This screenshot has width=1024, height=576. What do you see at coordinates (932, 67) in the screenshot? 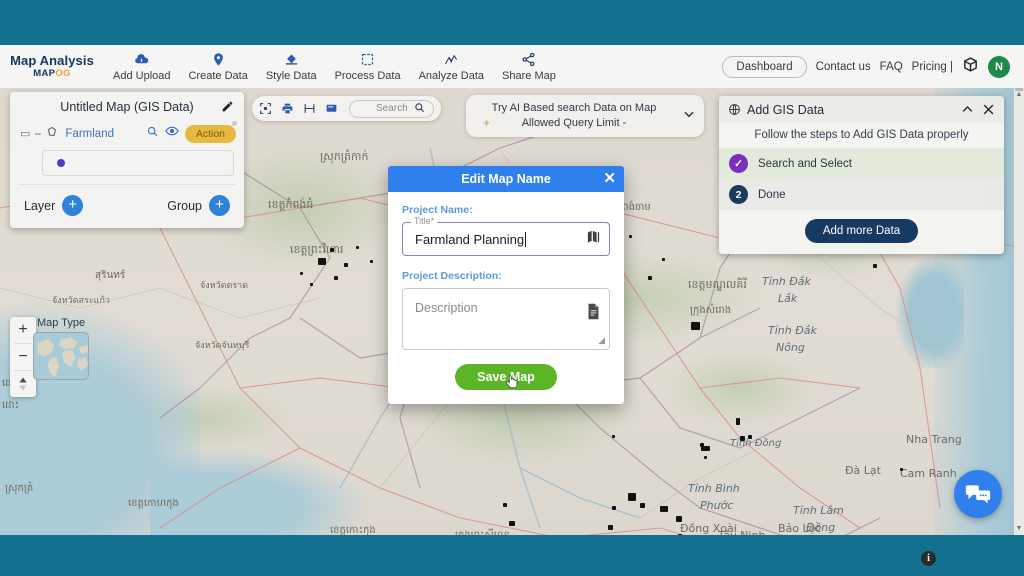
I see `pricing-link: Pricing |` at bounding box center [932, 67].